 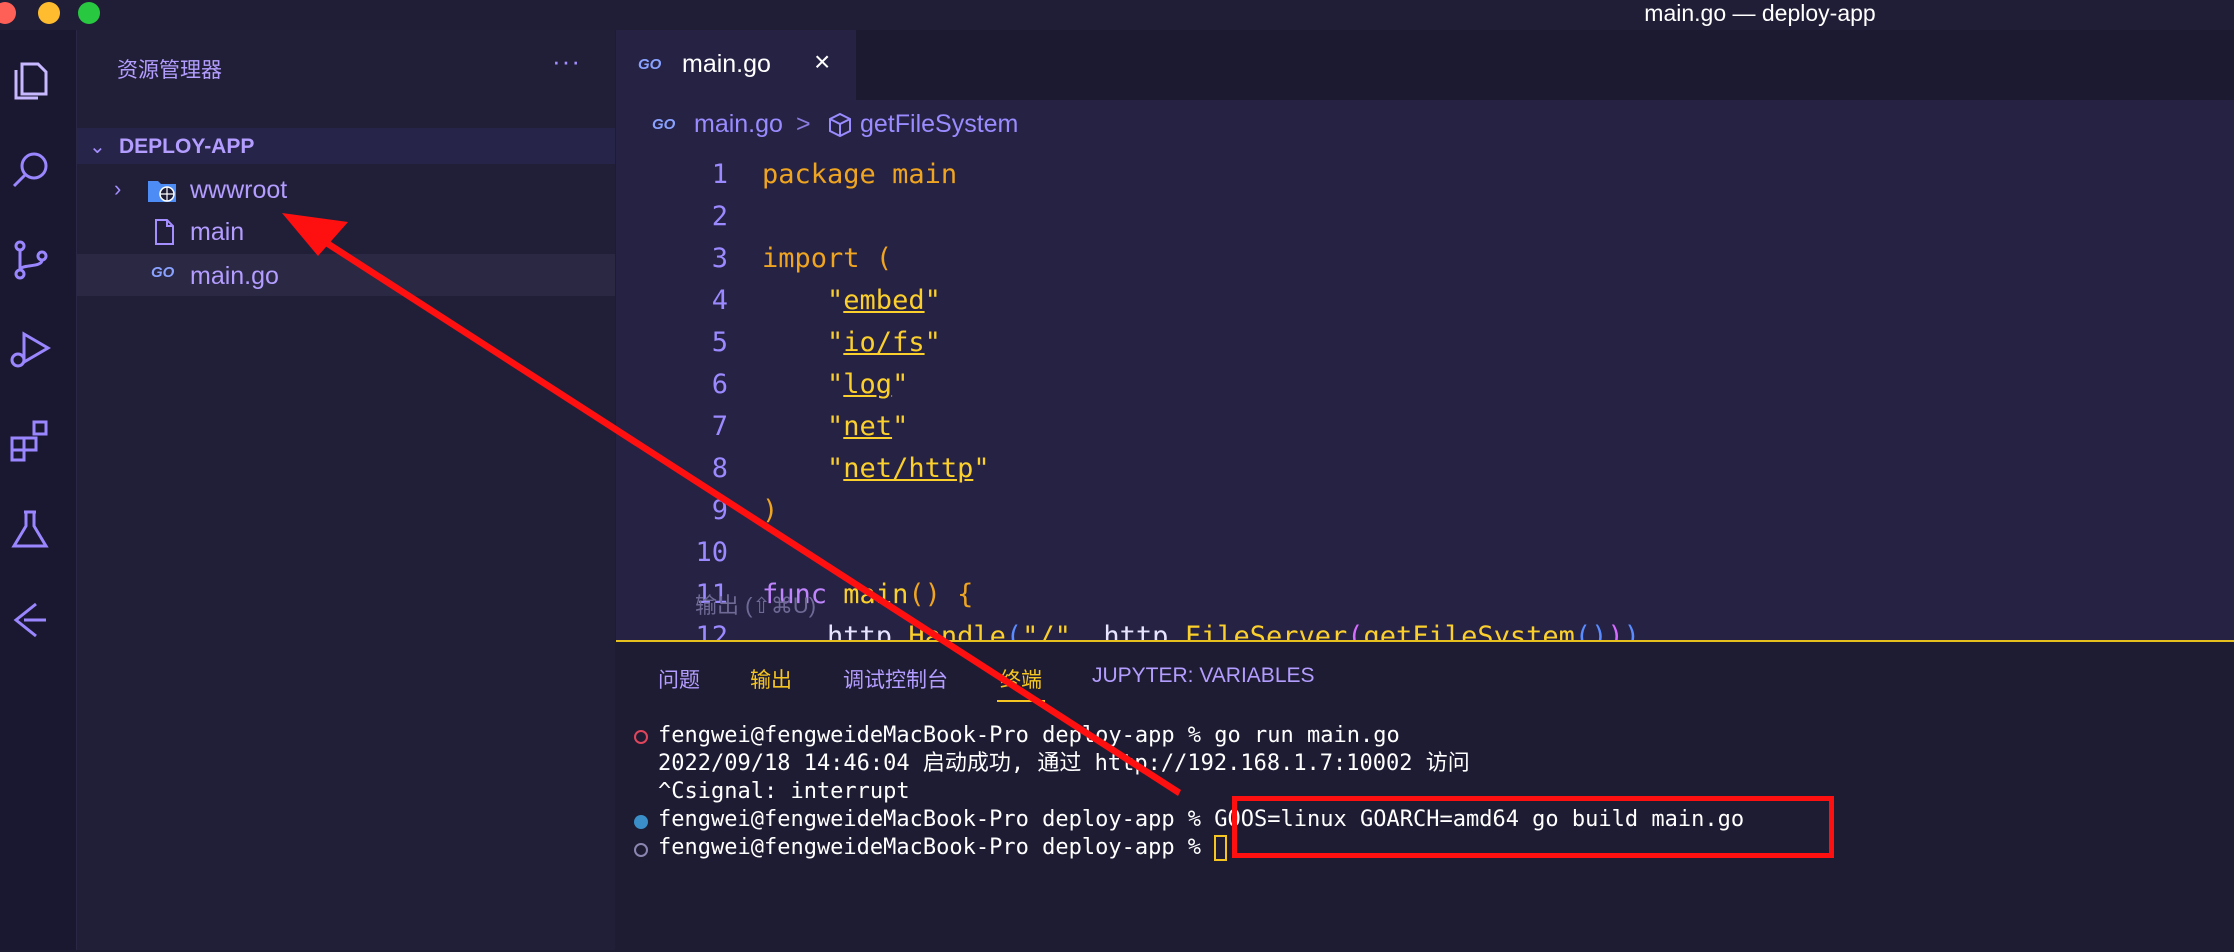 I want to click on code-token: log, so click(x=868, y=384).